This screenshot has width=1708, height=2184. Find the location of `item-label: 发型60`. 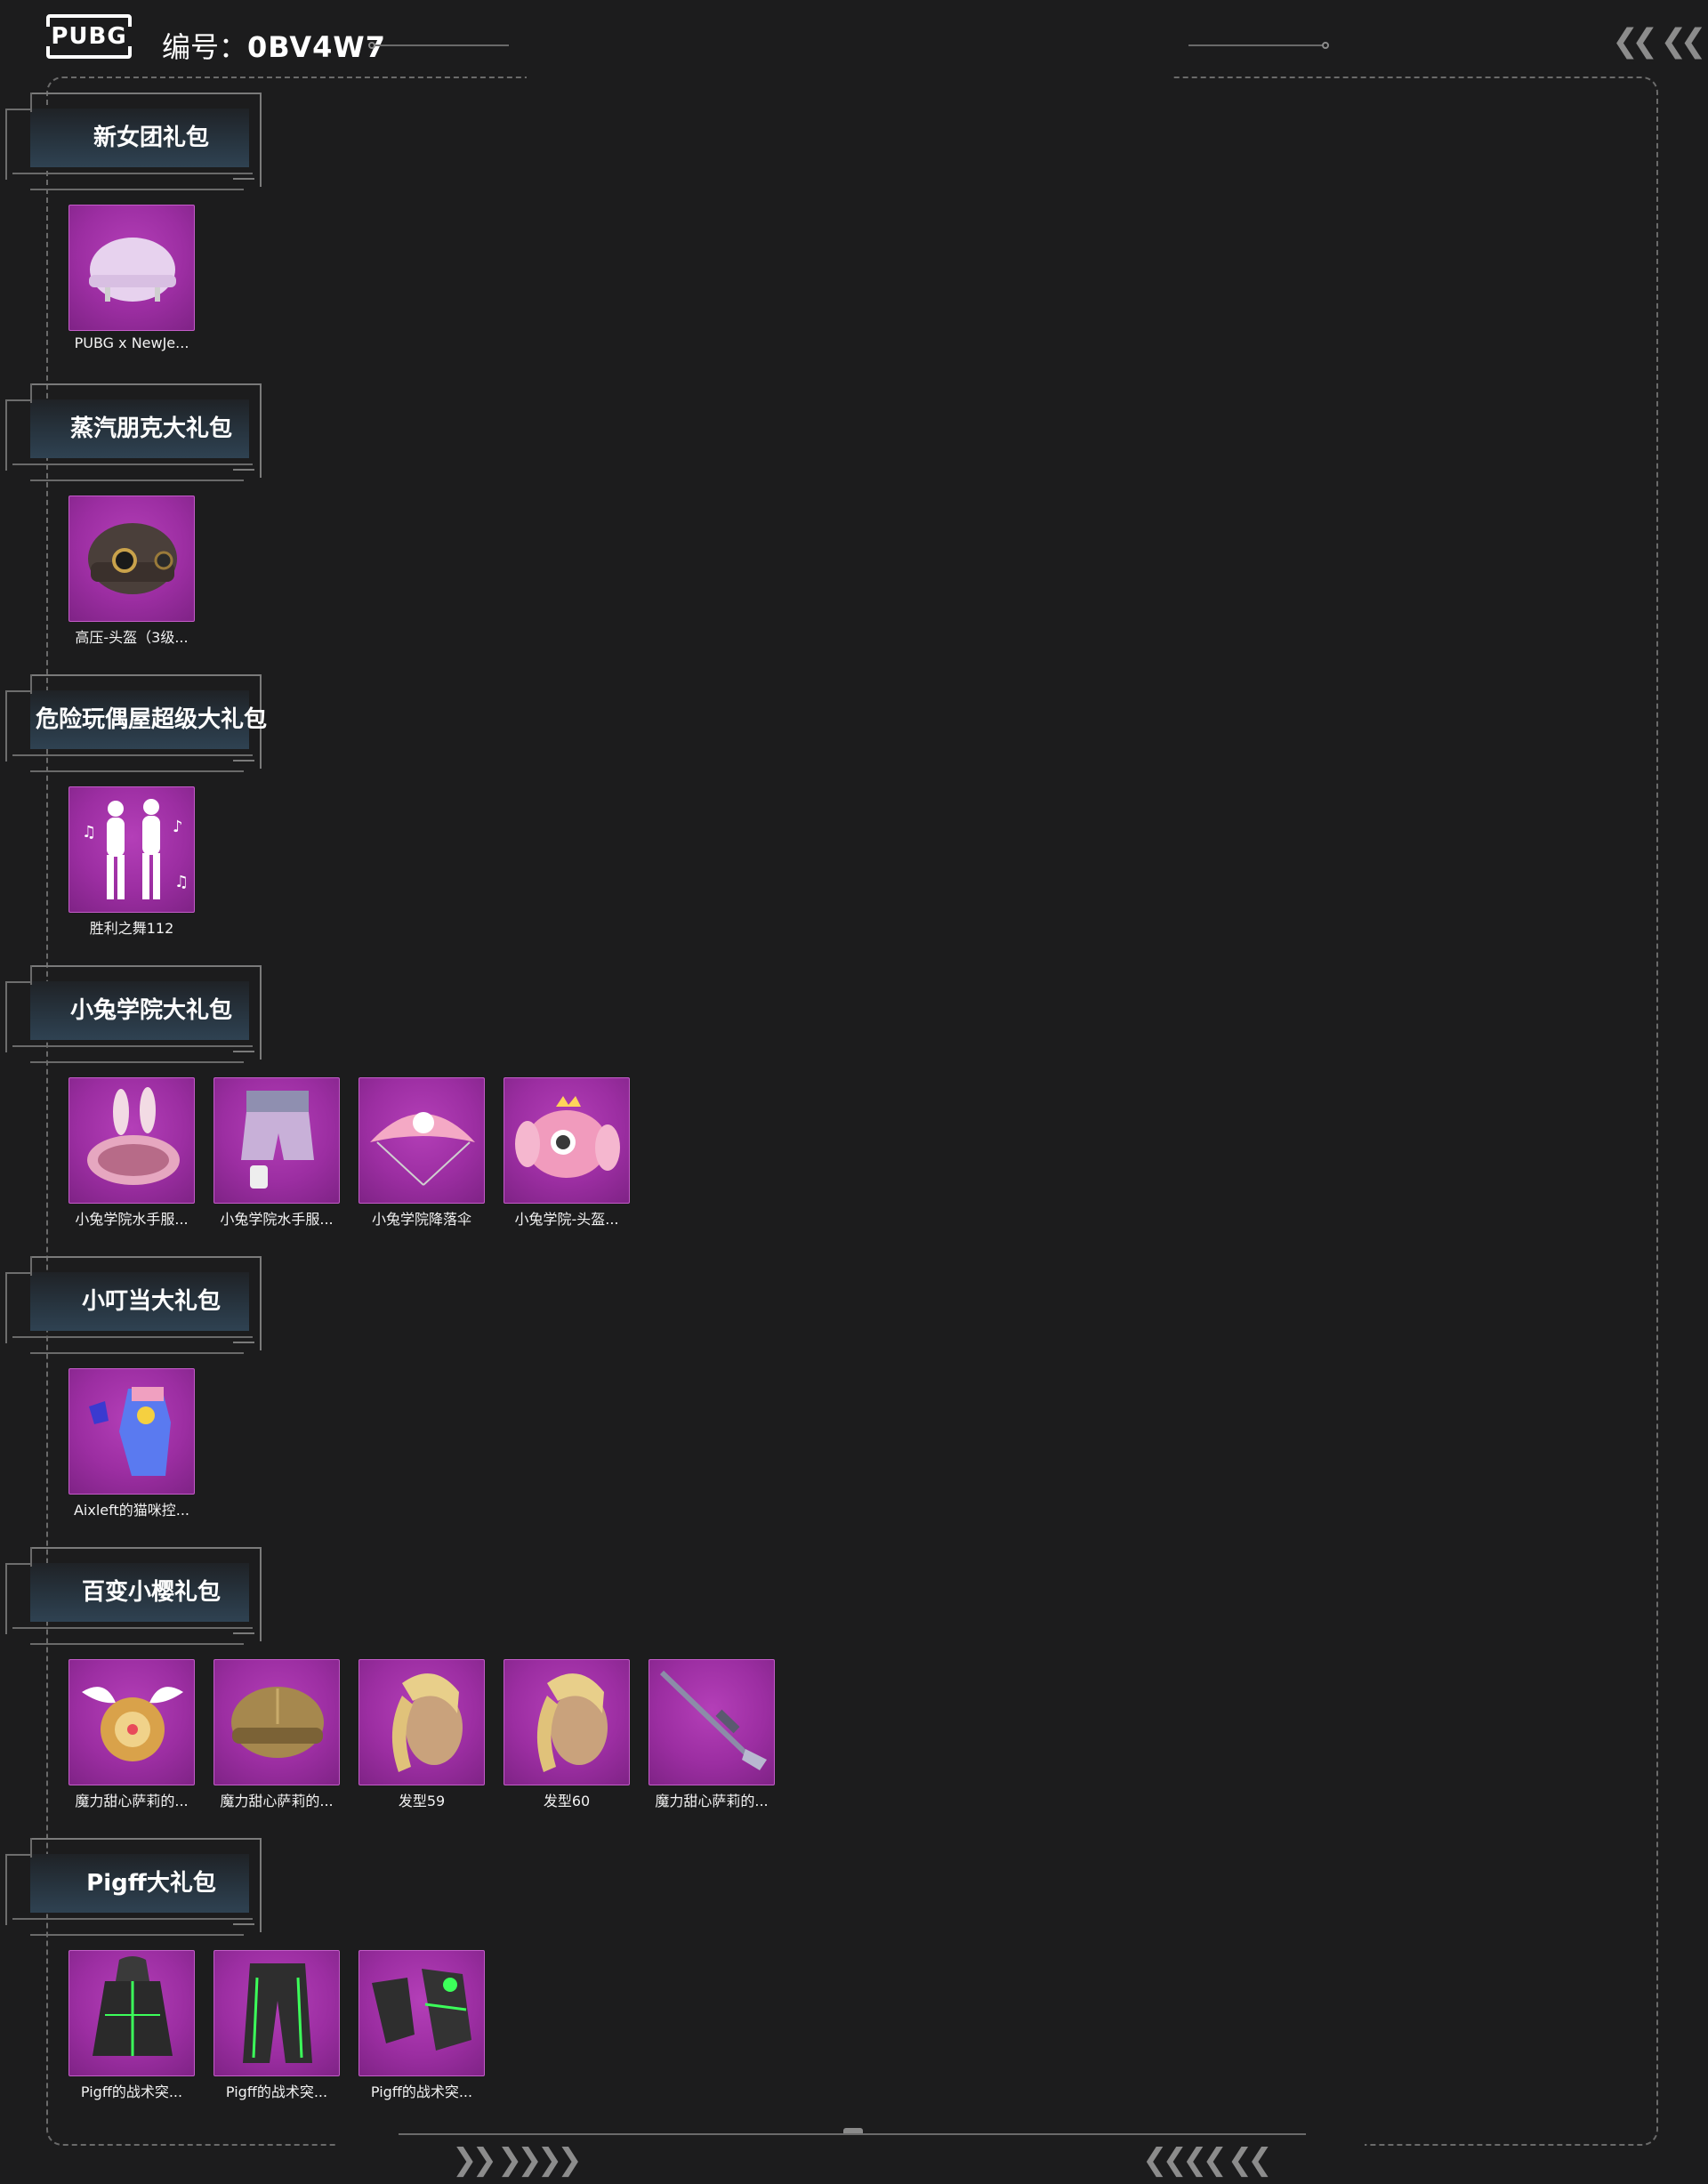

item-label: 发型60 is located at coordinates (567, 1801).